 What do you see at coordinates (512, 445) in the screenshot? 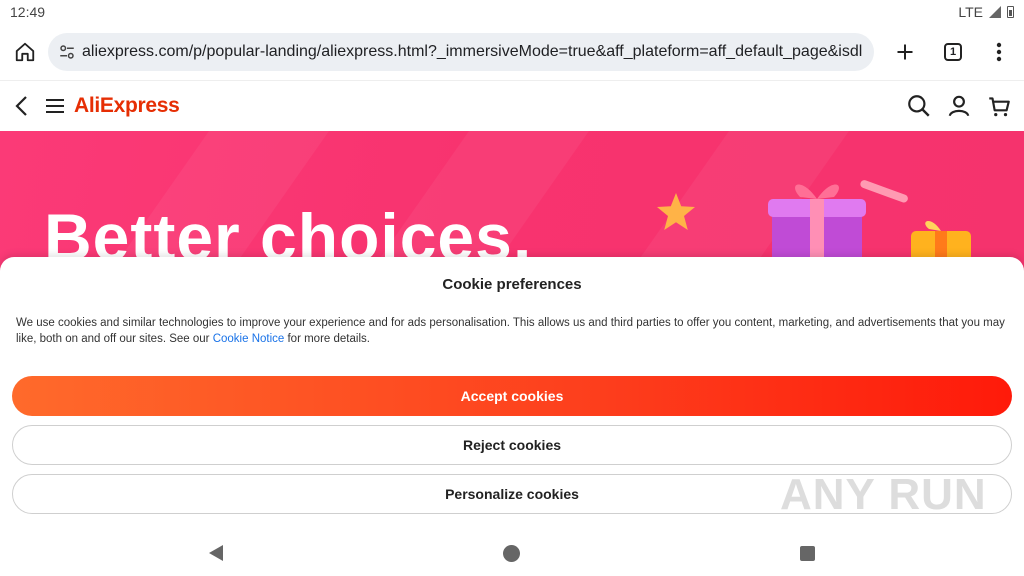
I see `reject-cookies-button: Reject cookies` at bounding box center [512, 445].